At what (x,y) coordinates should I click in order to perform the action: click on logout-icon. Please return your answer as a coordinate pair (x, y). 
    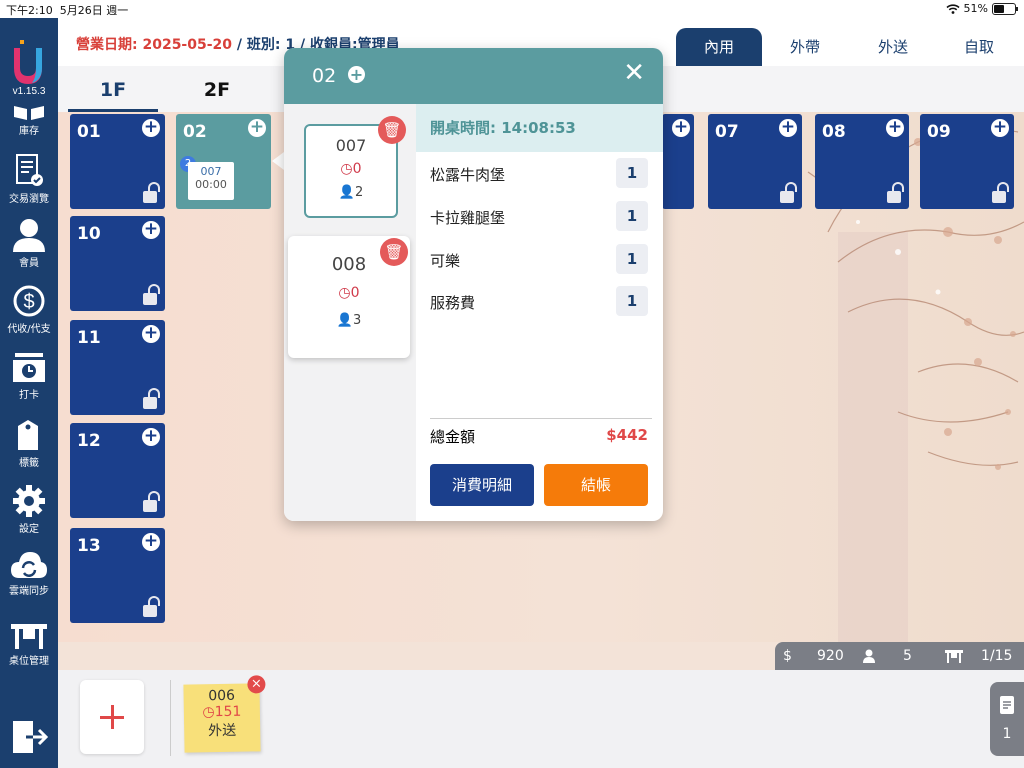
    Looking at the image, I should click on (30, 737).